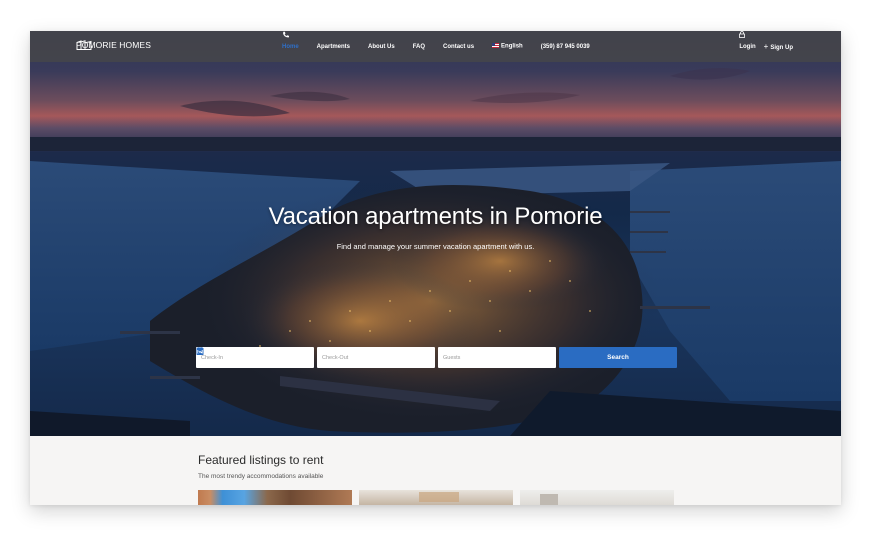 This screenshot has height=541, width=878. Describe the element at coordinates (618, 357) in the screenshot. I see `search-button: Search` at that location.